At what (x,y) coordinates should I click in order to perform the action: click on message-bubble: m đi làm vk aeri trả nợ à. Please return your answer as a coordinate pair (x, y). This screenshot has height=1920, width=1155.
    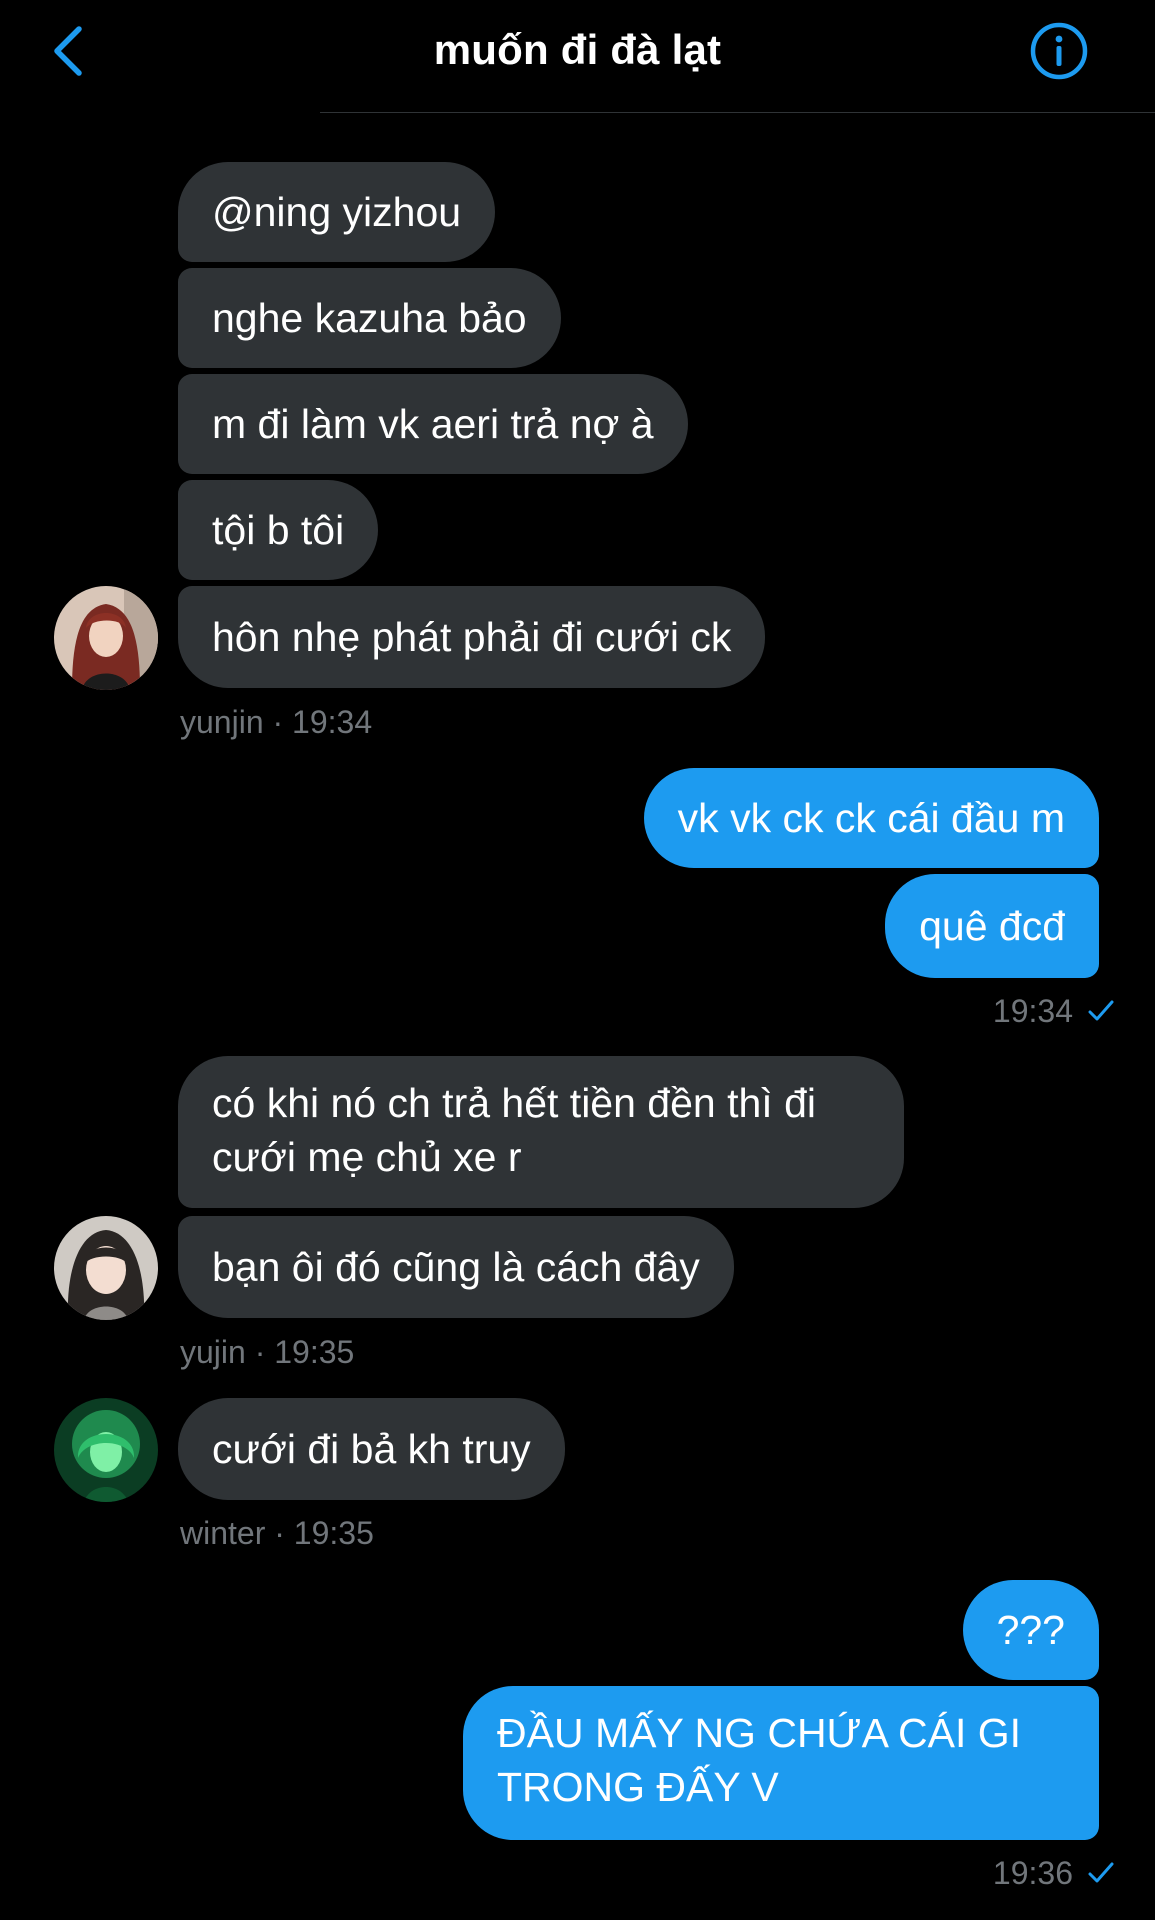
    Looking at the image, I should click on (433, 424).